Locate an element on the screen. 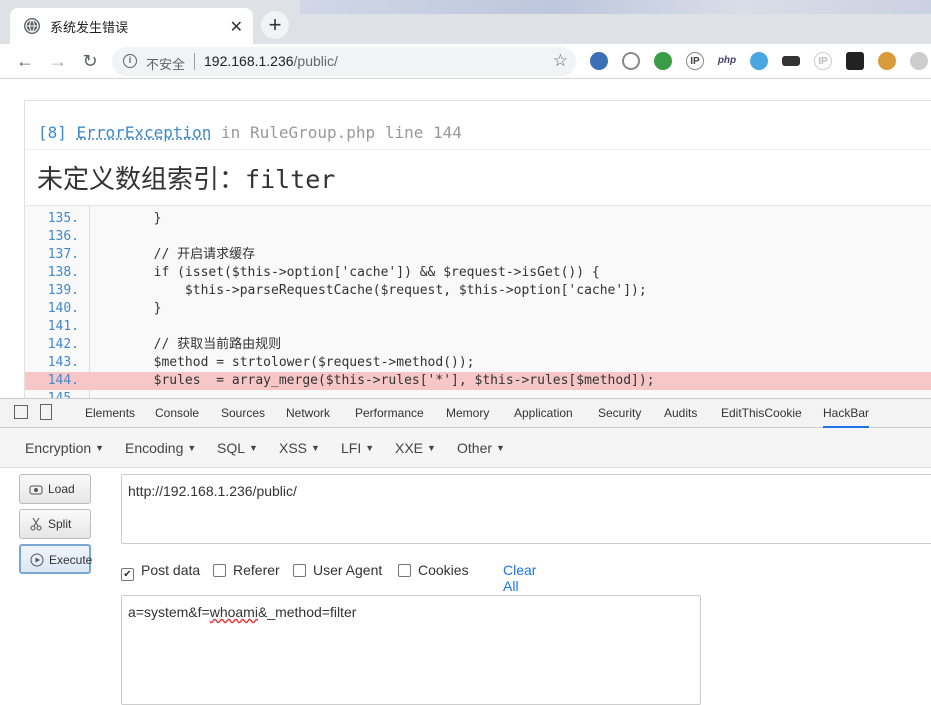 The image size is (931, 705). line-number: 138. is located at coordinates (63, 272).